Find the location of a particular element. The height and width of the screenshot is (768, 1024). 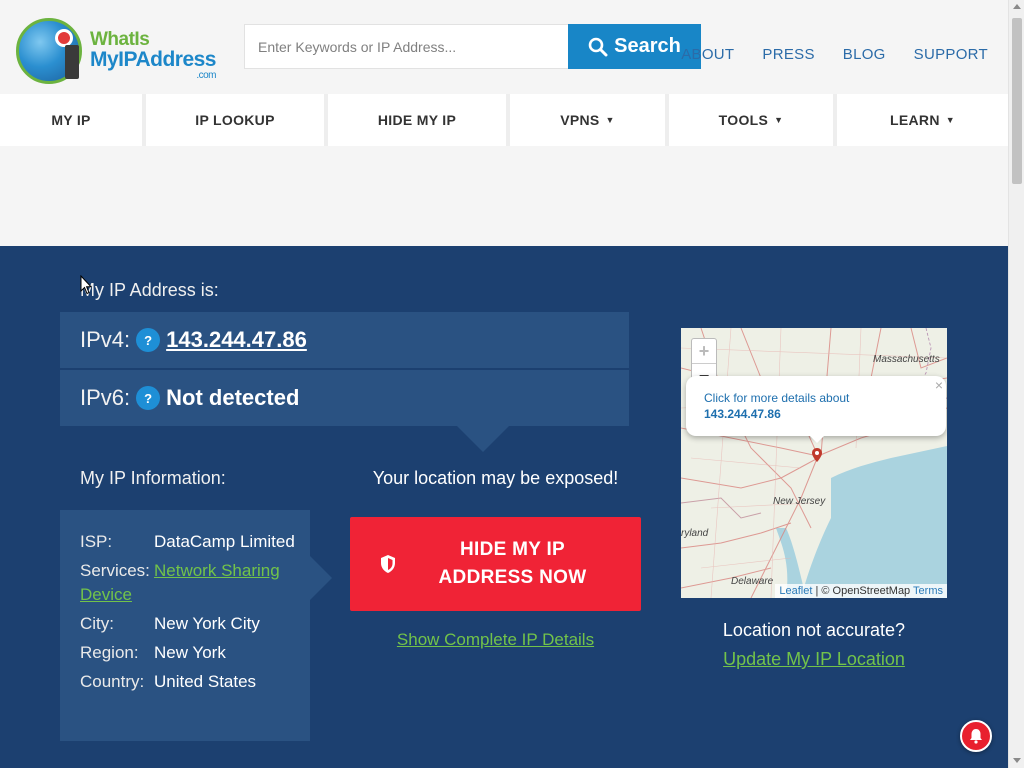

bell-icon is located at coordinates (976, 736).